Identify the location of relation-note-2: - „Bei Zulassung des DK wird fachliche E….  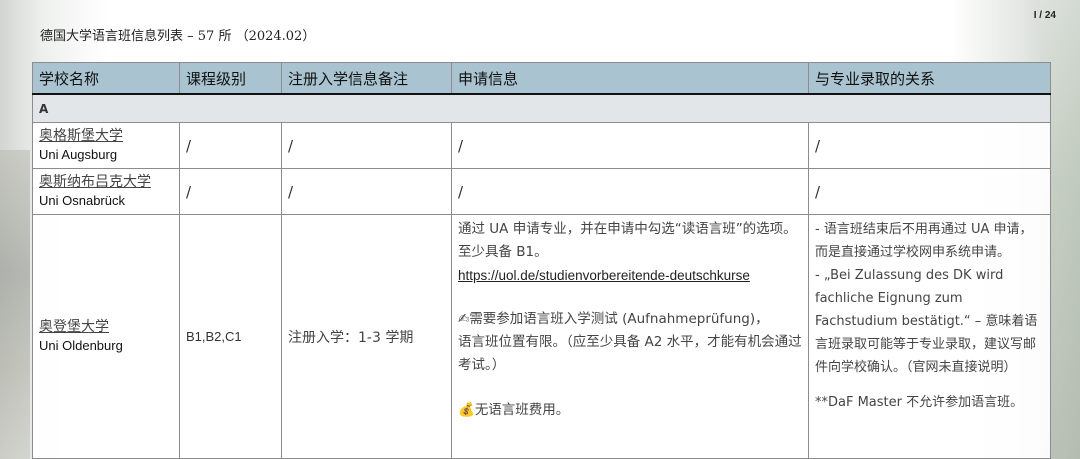
(926, 321).